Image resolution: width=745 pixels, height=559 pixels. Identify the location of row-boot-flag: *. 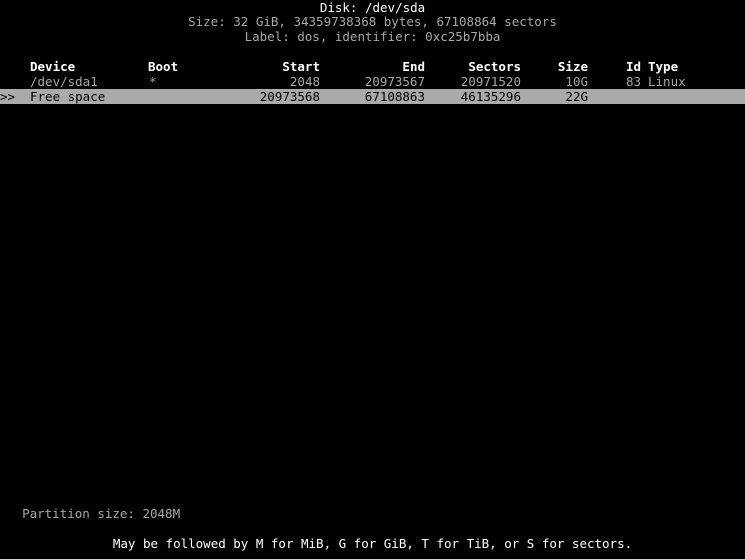
(153, 81).